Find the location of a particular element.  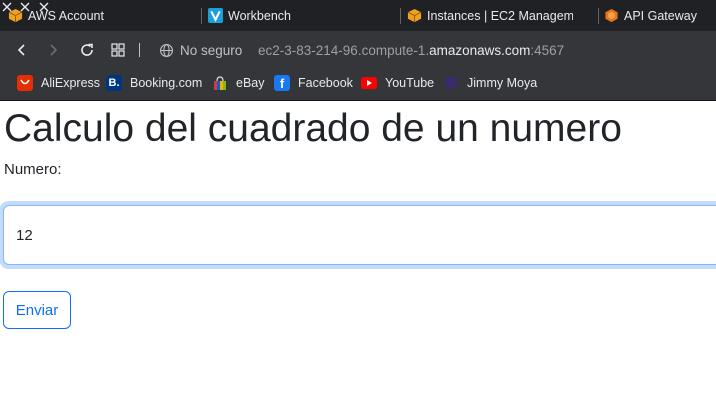

bookmark-label: YouTube is located at coordinates (410, 83).